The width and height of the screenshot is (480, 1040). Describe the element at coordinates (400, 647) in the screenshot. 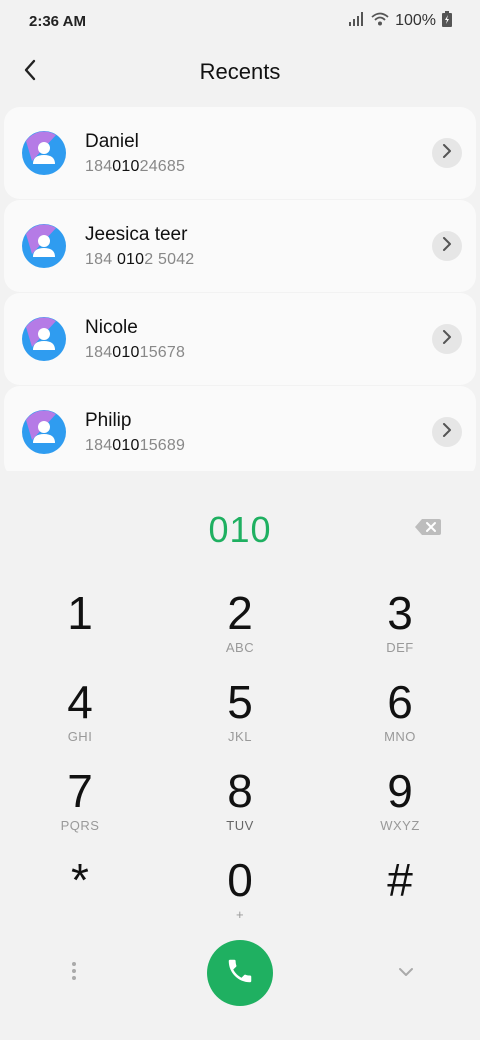

I see `key-letters: DEF` at that location.